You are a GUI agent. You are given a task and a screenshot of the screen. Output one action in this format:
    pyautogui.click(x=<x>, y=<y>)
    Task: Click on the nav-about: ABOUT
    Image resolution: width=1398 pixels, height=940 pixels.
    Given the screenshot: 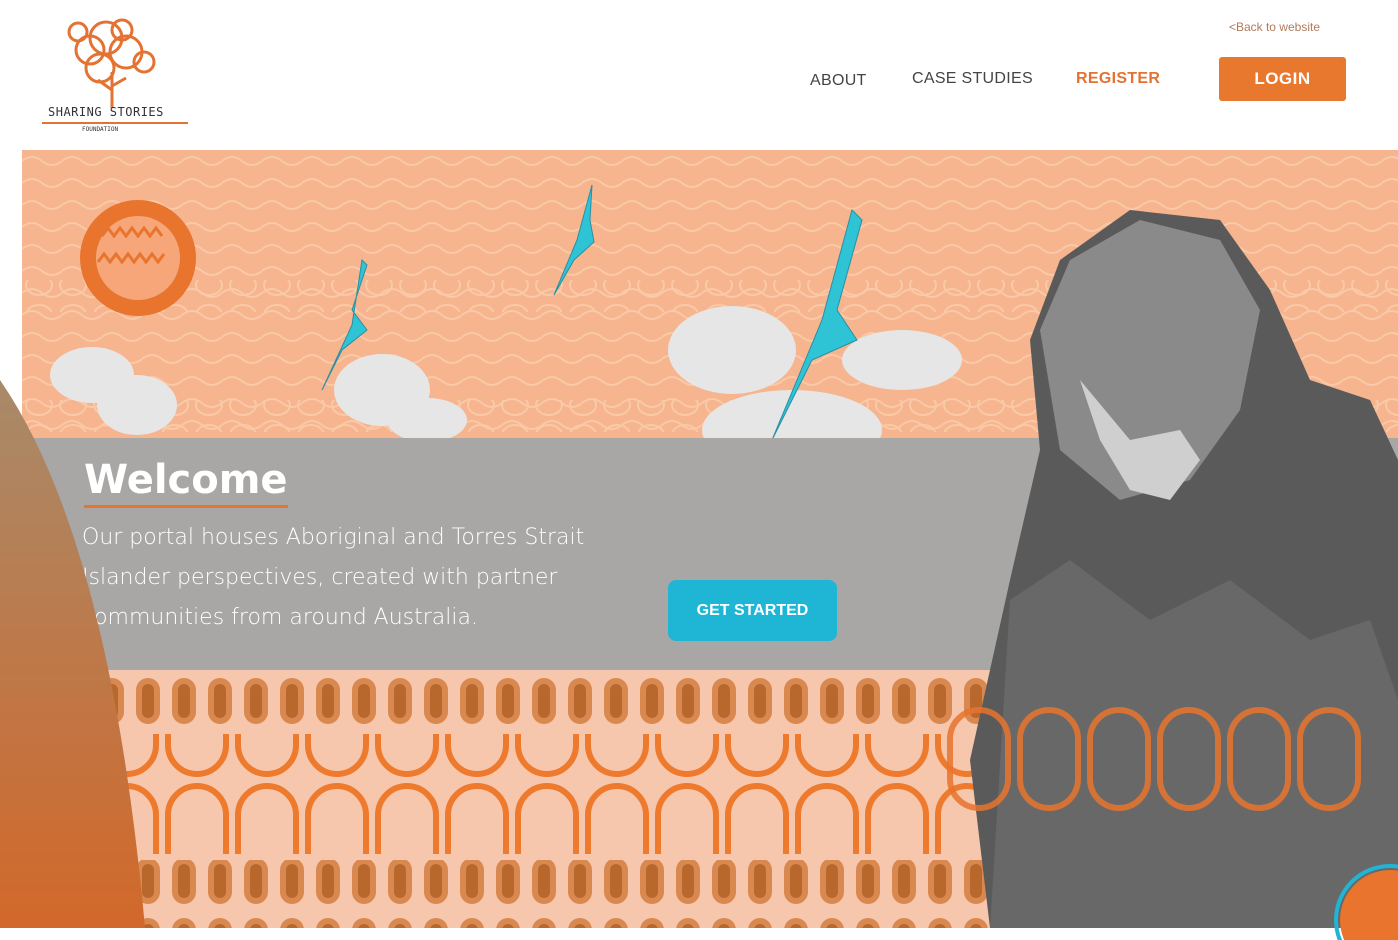 What is the action you would take?
    pyautogui.click(x=838, y=81)
    